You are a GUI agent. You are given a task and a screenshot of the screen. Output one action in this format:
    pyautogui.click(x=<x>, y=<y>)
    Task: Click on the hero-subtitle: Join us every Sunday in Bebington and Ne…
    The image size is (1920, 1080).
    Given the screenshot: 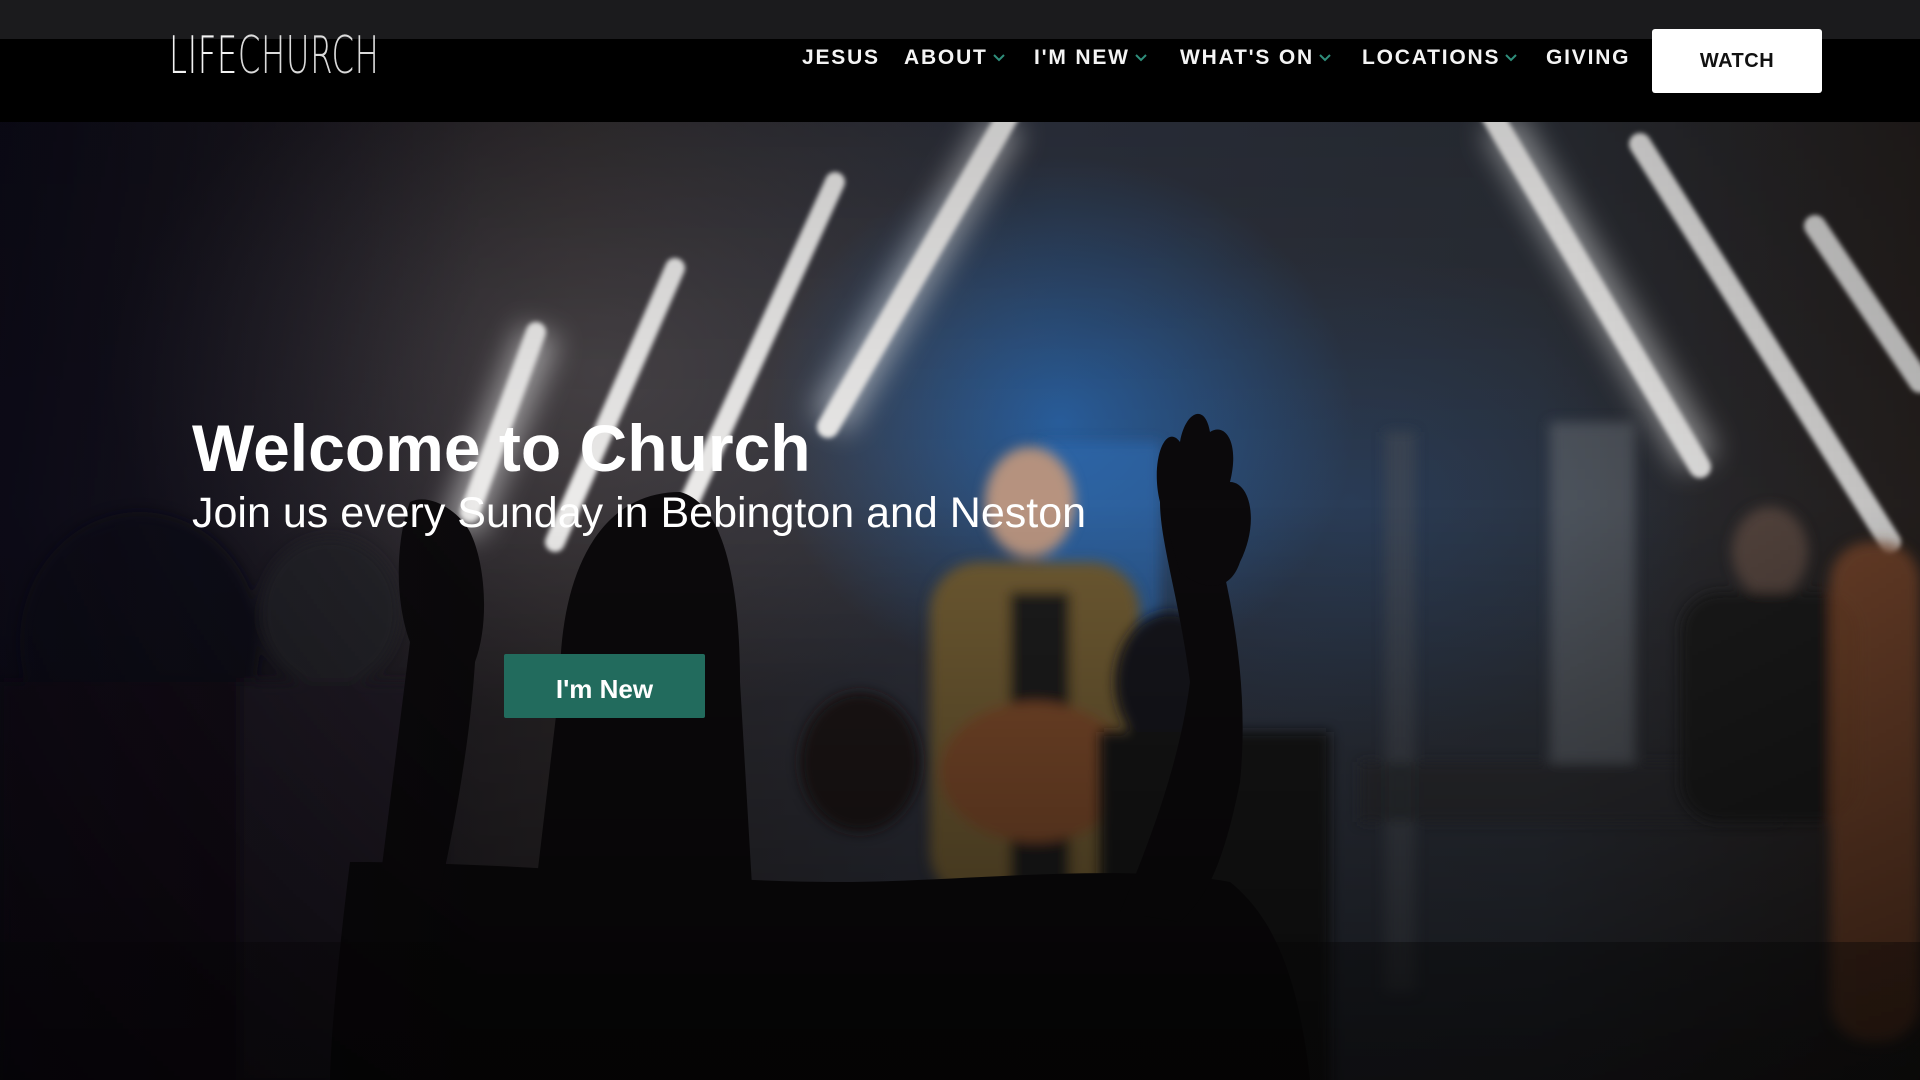 What is the action you would take?
    pyautogui.click(x=639, y=513)
    